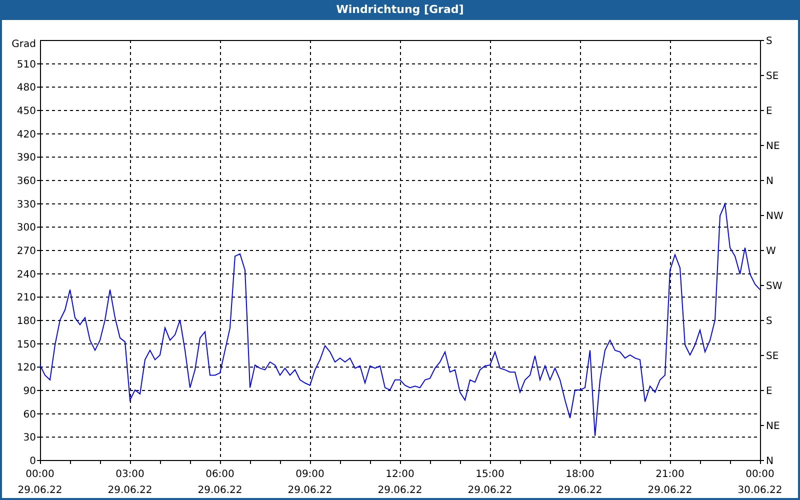 The width and height of the screenshot is (800, 500). Describe the element at coordinates (774, 286) in the screenshot. I see `axis-label: SW` at that location.